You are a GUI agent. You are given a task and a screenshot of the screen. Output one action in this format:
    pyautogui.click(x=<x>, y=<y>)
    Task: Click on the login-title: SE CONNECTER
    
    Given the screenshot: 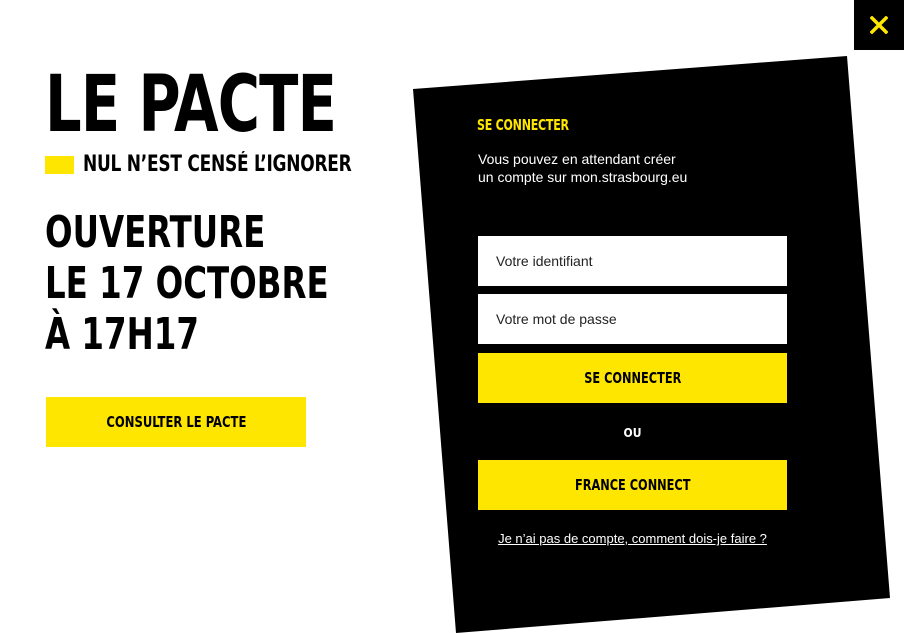 What is the action you would take?
    pyautogui.click(x=523, y=125)
    